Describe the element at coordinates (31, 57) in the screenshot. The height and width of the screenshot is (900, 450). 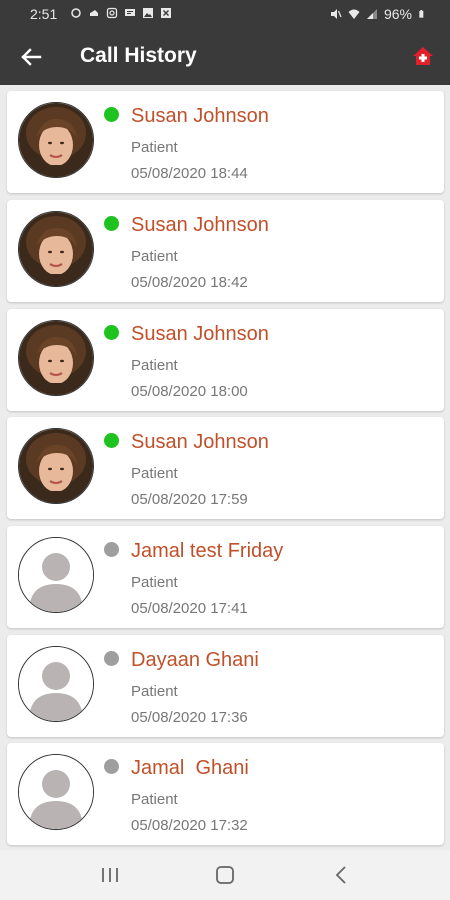
I see `arrow-left-icon` at that location.